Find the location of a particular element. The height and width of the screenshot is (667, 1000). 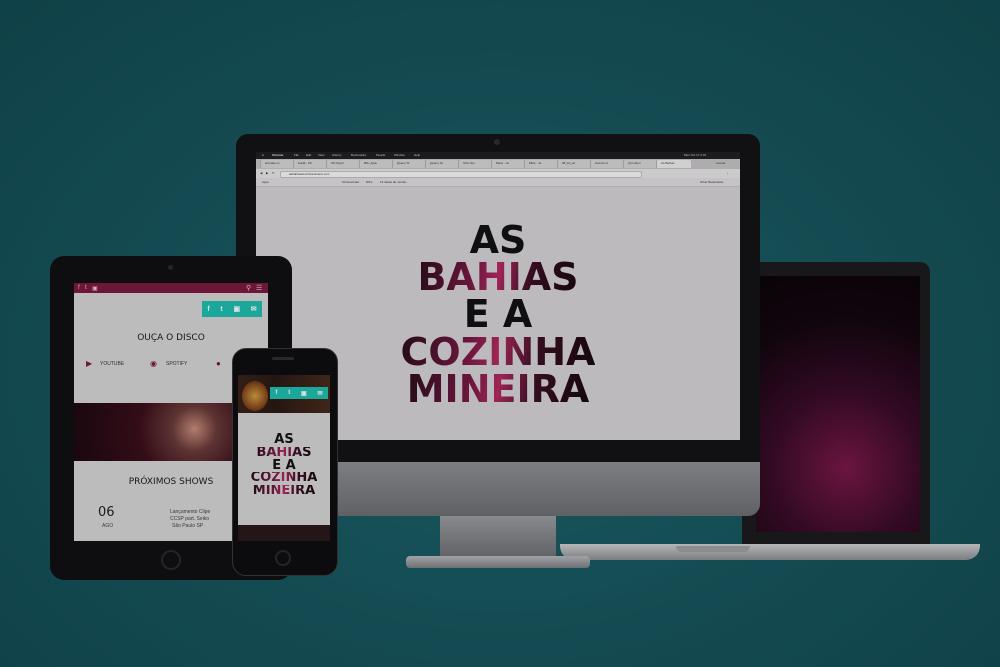

menu-file: File is located at coordinates (296, 155).